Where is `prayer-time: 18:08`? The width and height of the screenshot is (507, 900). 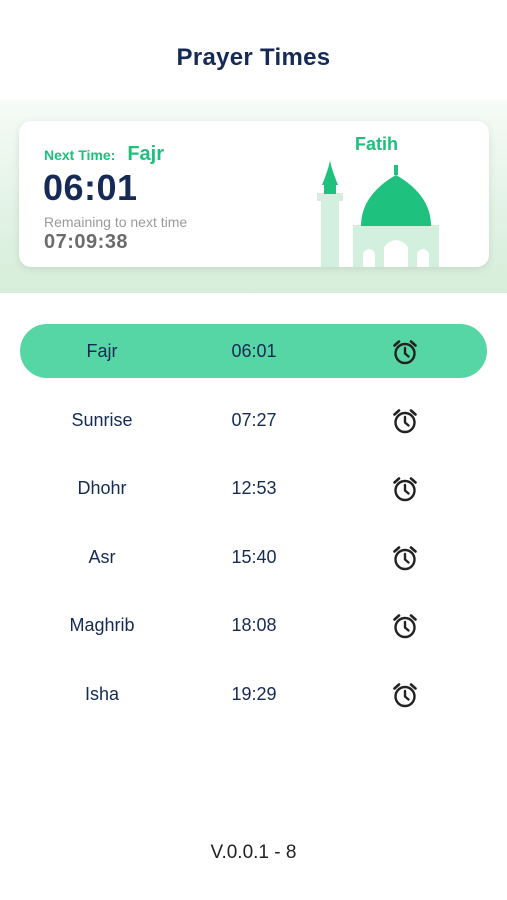
prayer-time: 18:08 is located at coordinates (254, 625).